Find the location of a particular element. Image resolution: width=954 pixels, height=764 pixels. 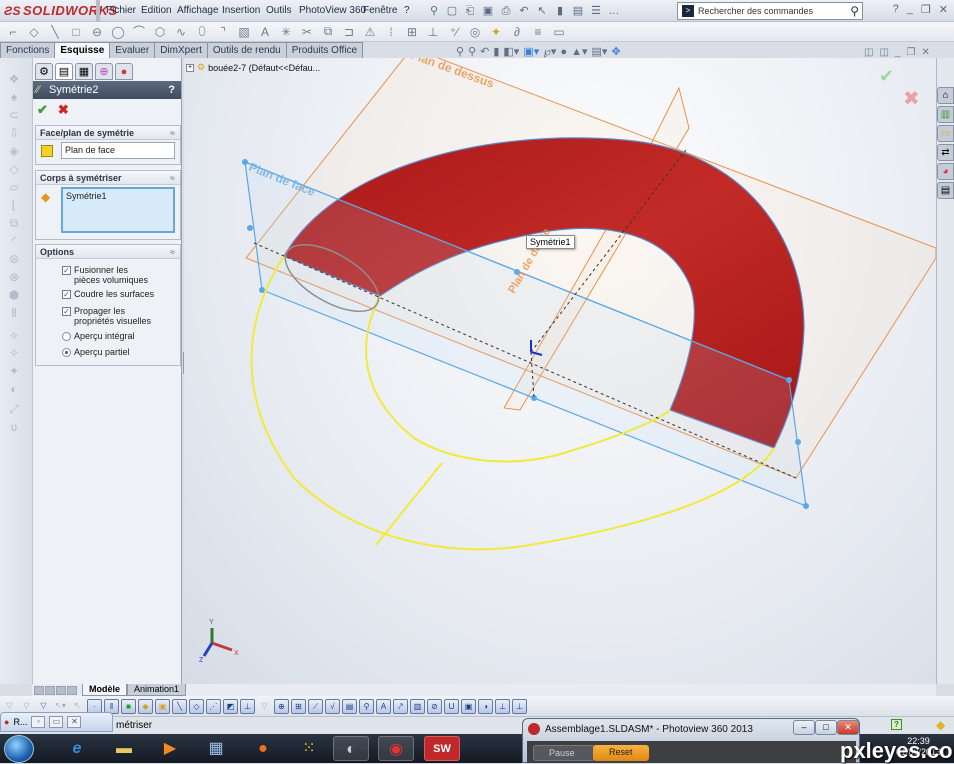

file-properties-icon: ▤ is located at coordinates (578, 11).